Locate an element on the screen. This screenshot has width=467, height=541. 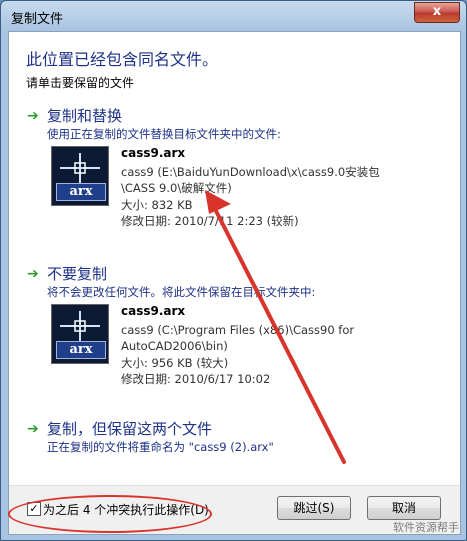
skip-button: 跳过(S) is located at coordinates (314, 508).